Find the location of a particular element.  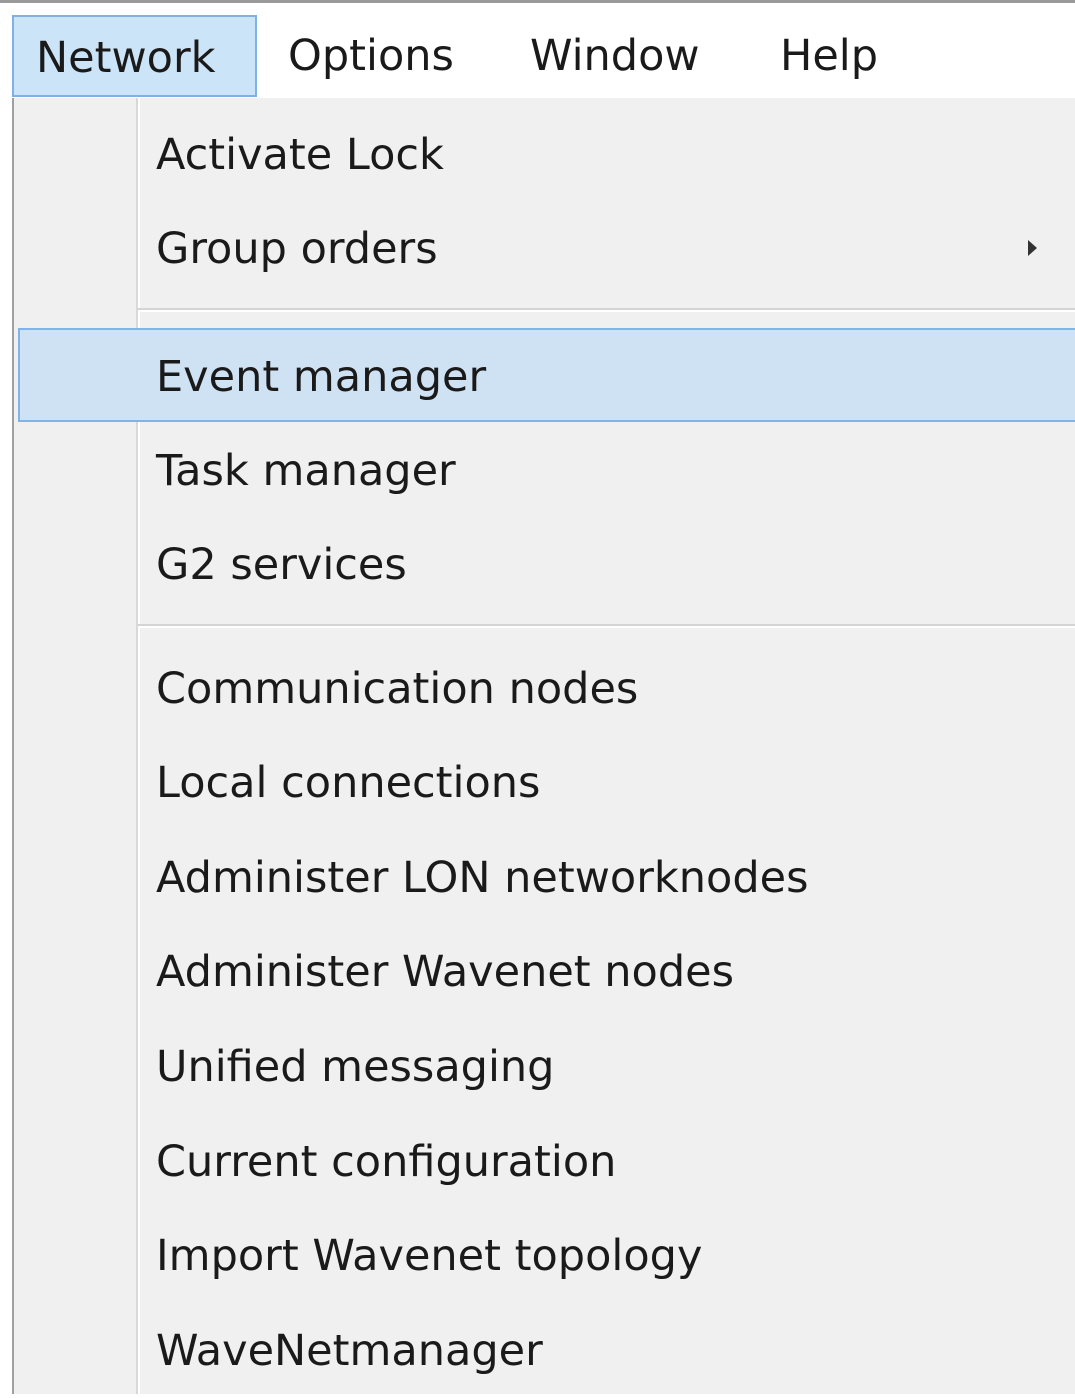

menu-item-unified-messaging: Unified messaging is located at coordinates (544, 1067).